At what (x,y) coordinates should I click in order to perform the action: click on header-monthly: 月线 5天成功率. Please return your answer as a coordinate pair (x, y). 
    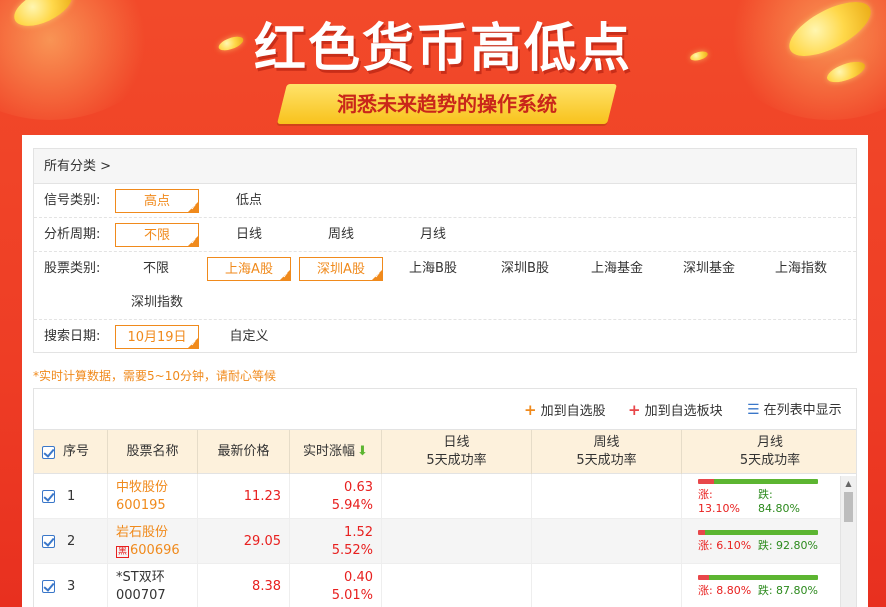
    Looking at the image, I should click on (769, 452).